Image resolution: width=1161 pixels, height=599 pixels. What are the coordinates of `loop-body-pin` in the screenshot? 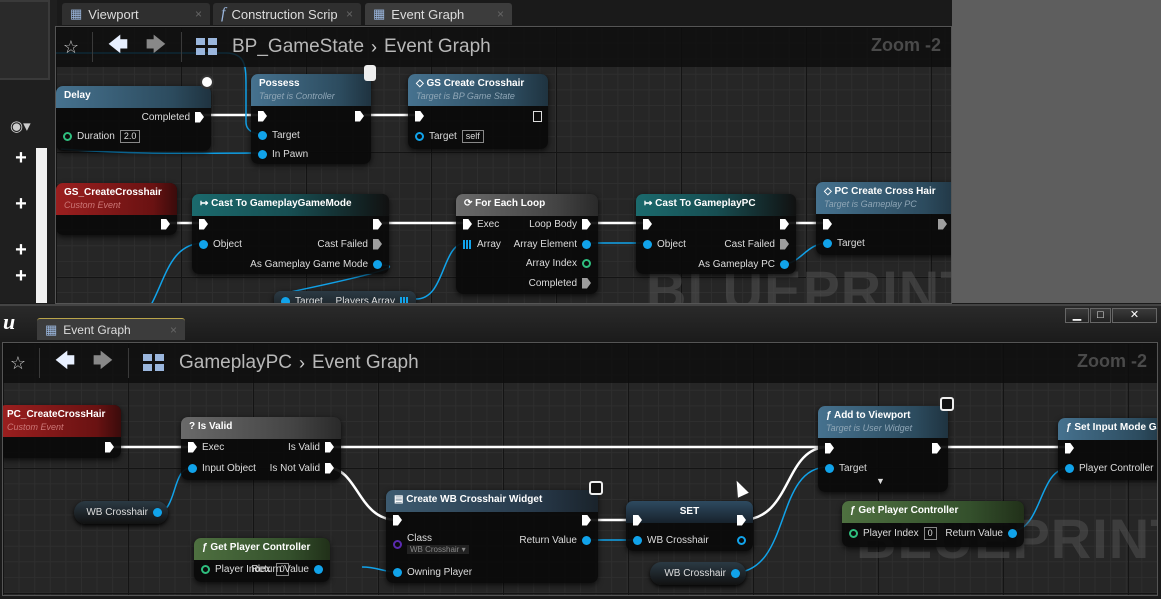 It's located at (586, 224).